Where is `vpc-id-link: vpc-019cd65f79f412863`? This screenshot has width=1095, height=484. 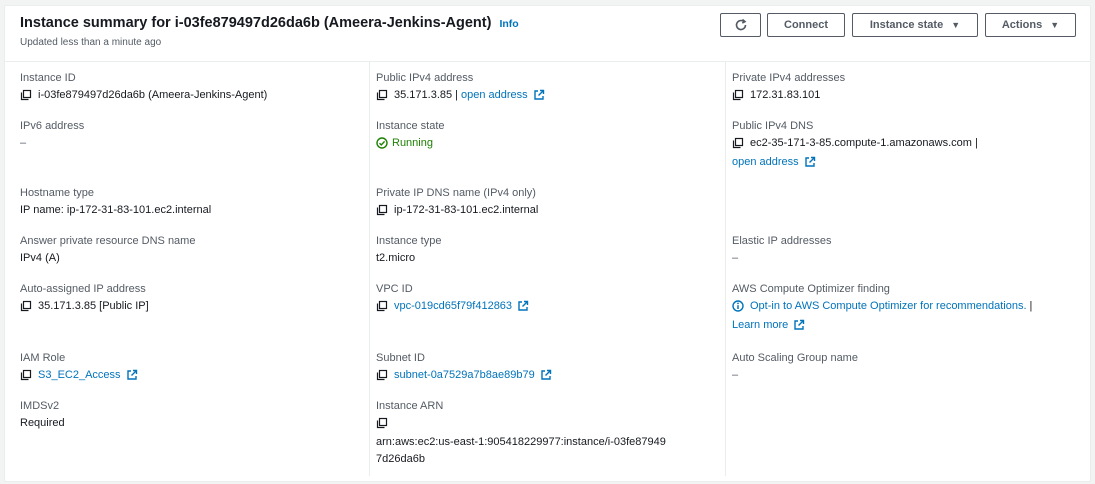 vpc-id-link: vpc-019cd65f79f412863 is located at coordinates (453, 306).